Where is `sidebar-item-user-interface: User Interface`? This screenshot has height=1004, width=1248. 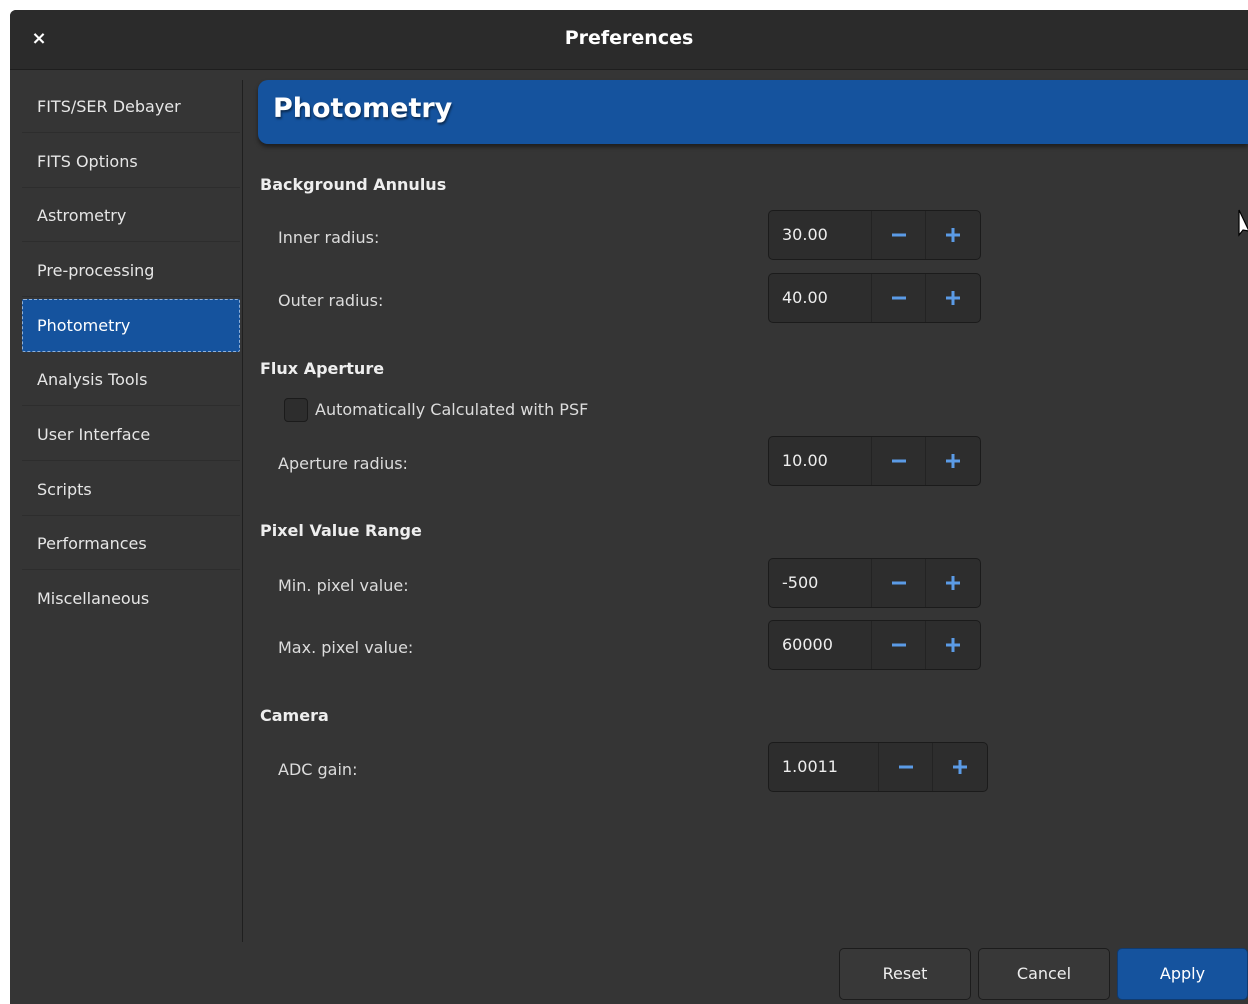
sidebar-item-user-interface: User Interface is located at coordinates (131, 434).